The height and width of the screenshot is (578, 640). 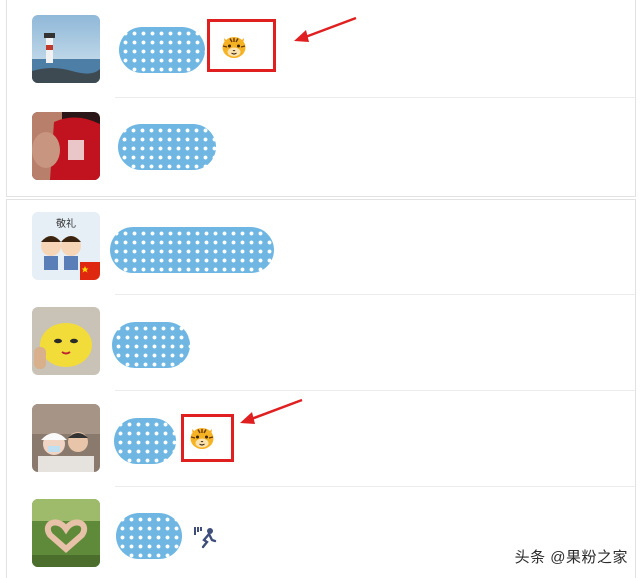 What do you see at coordinates (571, 557) in the screenshot?
I see `watermark: 头条 @果粉之家` at bounding box center [571, 557].